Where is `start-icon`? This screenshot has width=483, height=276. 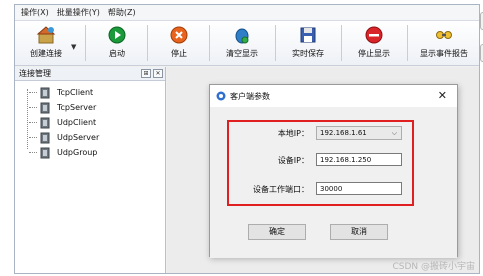
start-icon is located at coordinates (117, 35).